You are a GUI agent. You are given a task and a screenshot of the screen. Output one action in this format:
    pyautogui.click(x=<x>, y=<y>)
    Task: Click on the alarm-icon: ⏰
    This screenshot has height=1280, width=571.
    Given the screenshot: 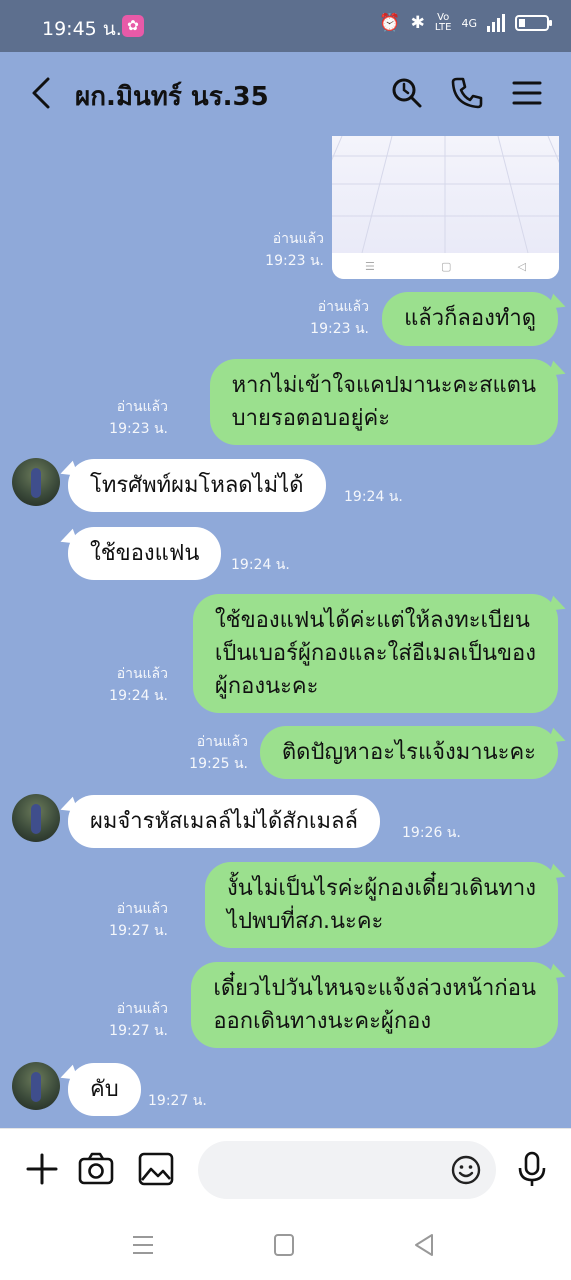 What is the action you would take?
    pyautogui.click(x=390, y=23)
    